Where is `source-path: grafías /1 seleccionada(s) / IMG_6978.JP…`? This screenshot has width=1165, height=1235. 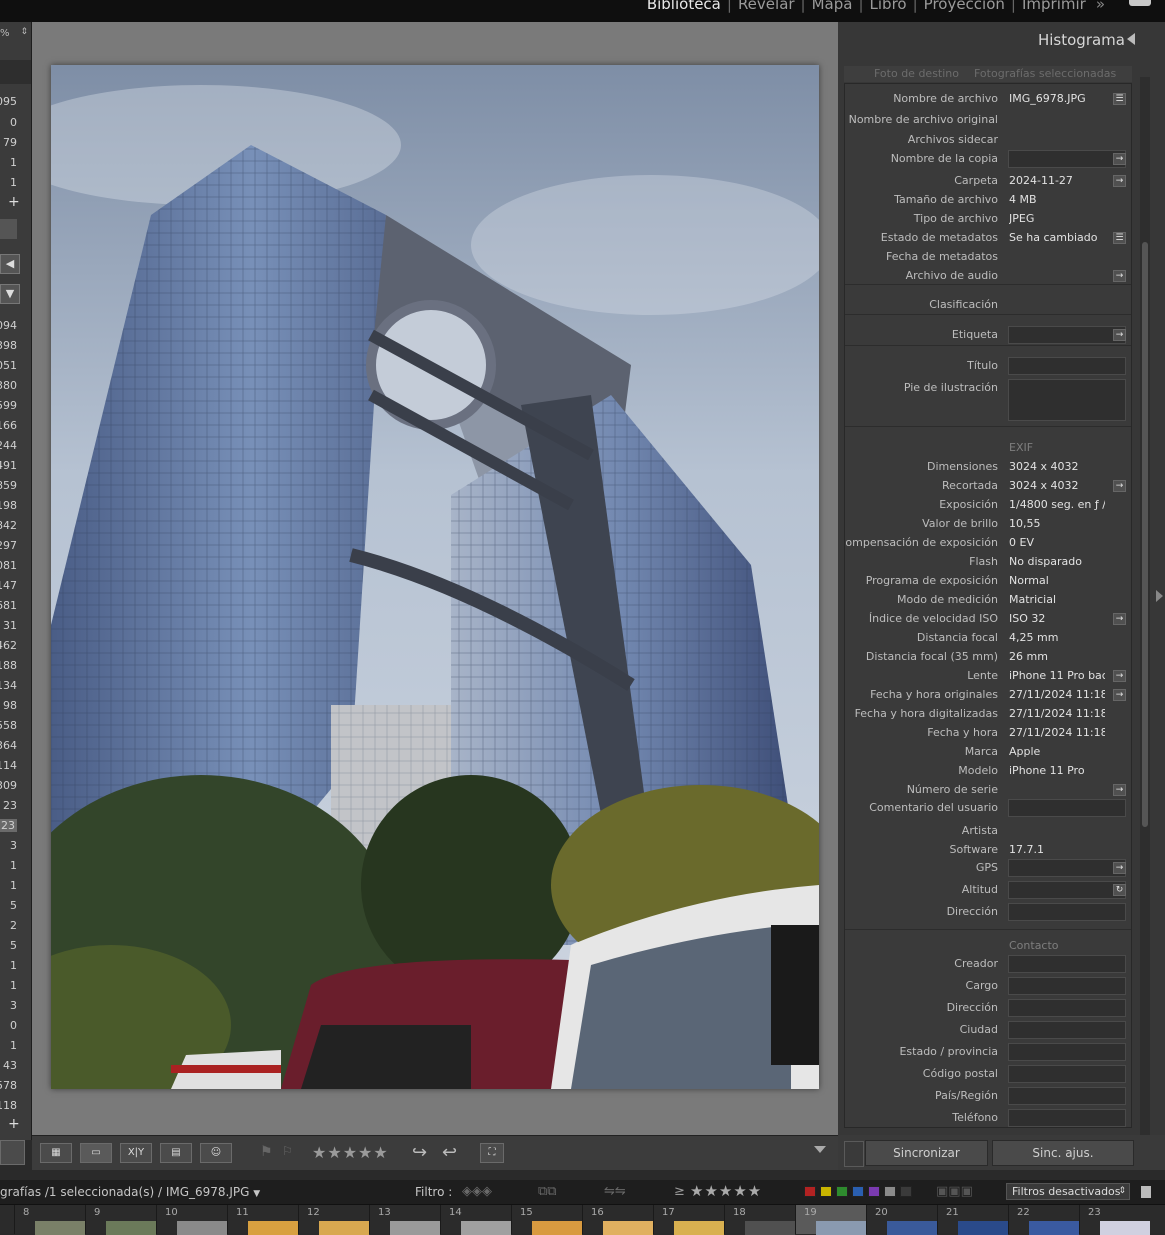 source-path: grafías /1 seleccionada(s) / IMG_6978.JP… is located at coordinates (130, 1192).